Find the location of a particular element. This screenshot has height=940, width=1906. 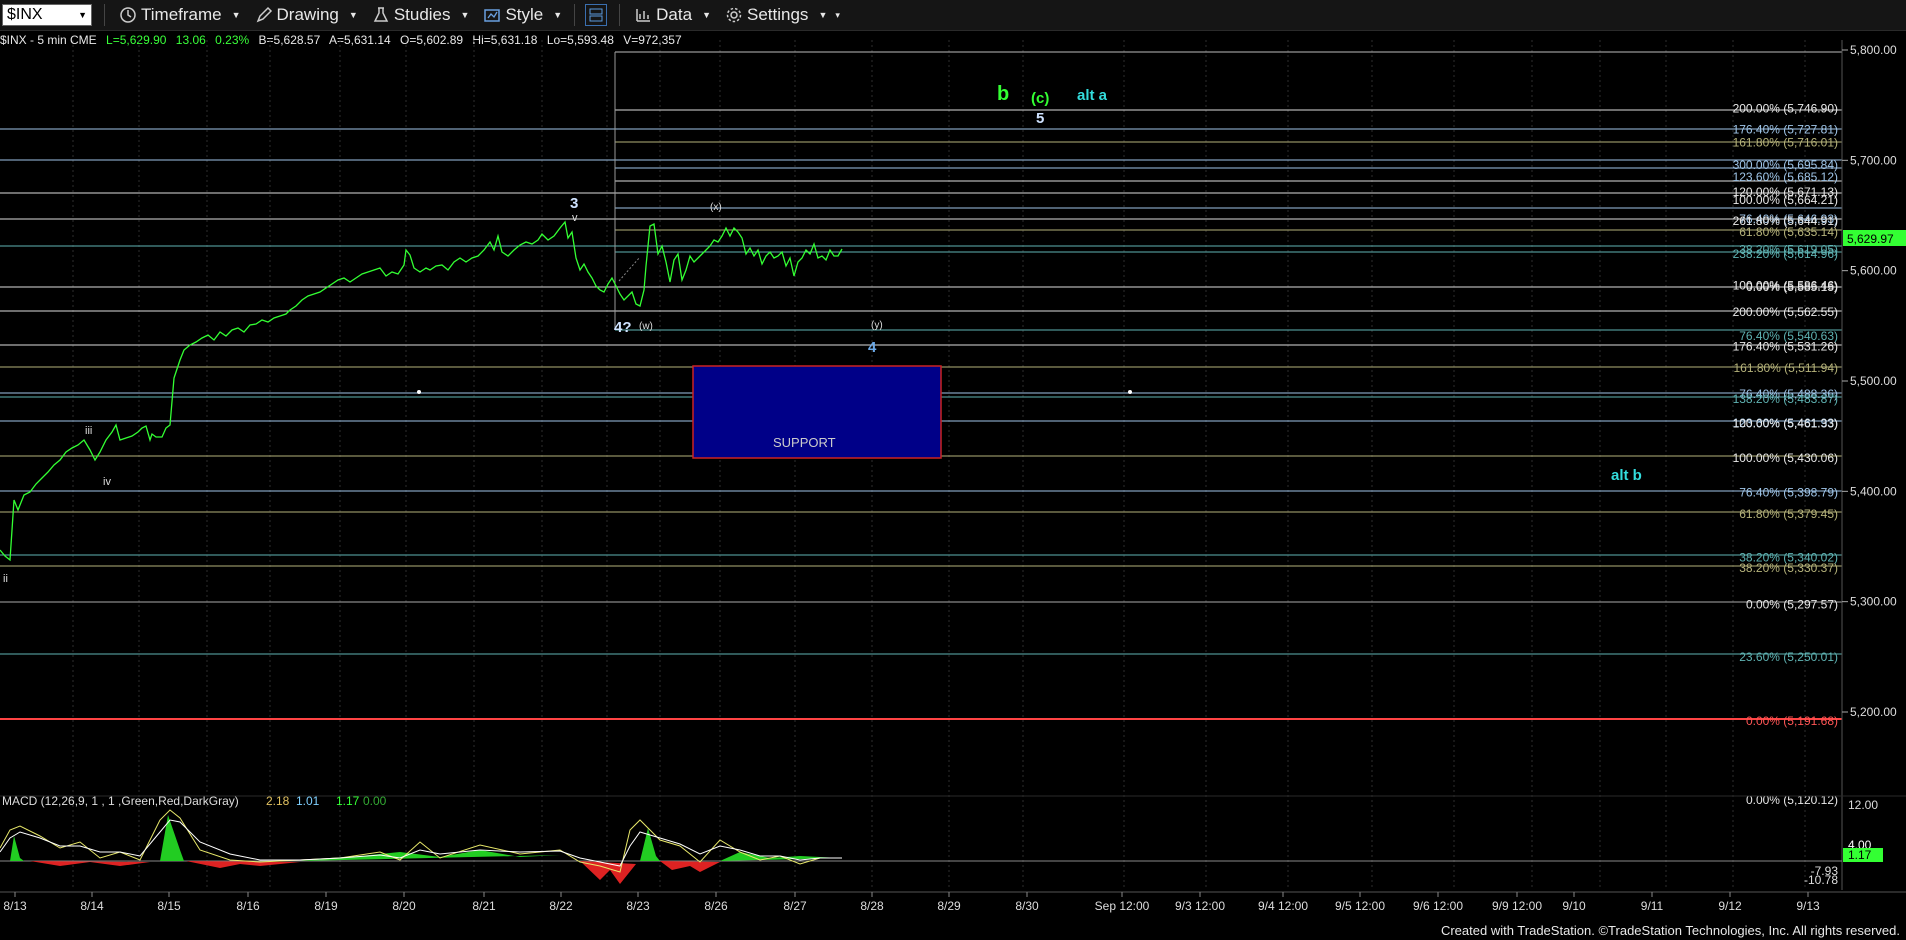

wave-label-v: v is located at coordinates (575, 218).